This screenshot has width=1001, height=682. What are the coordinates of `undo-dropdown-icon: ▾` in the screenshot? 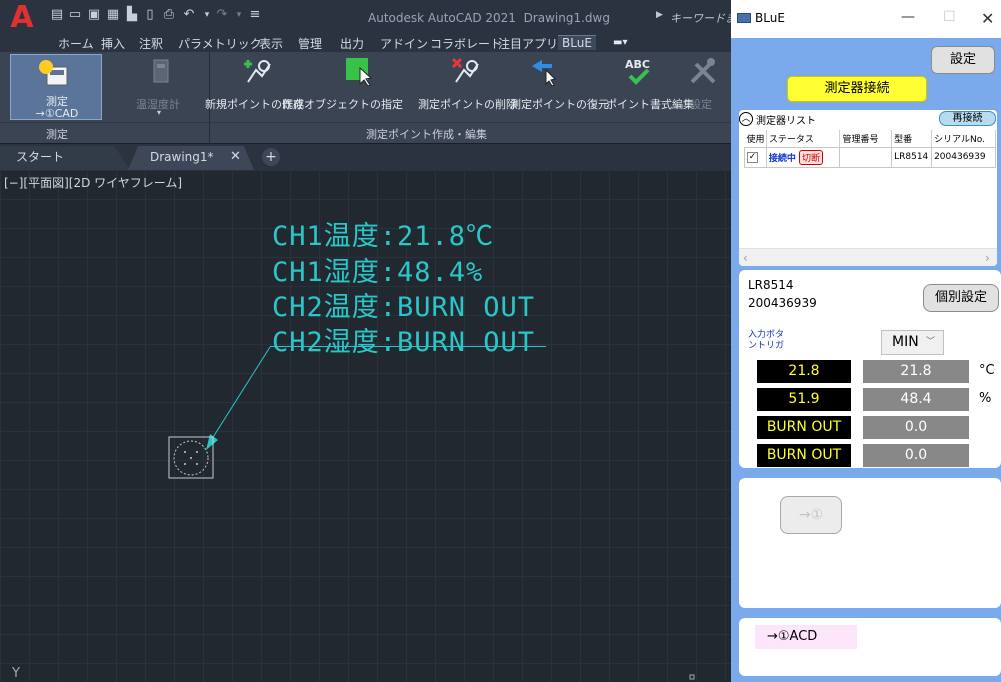 It's located at (207, 15).